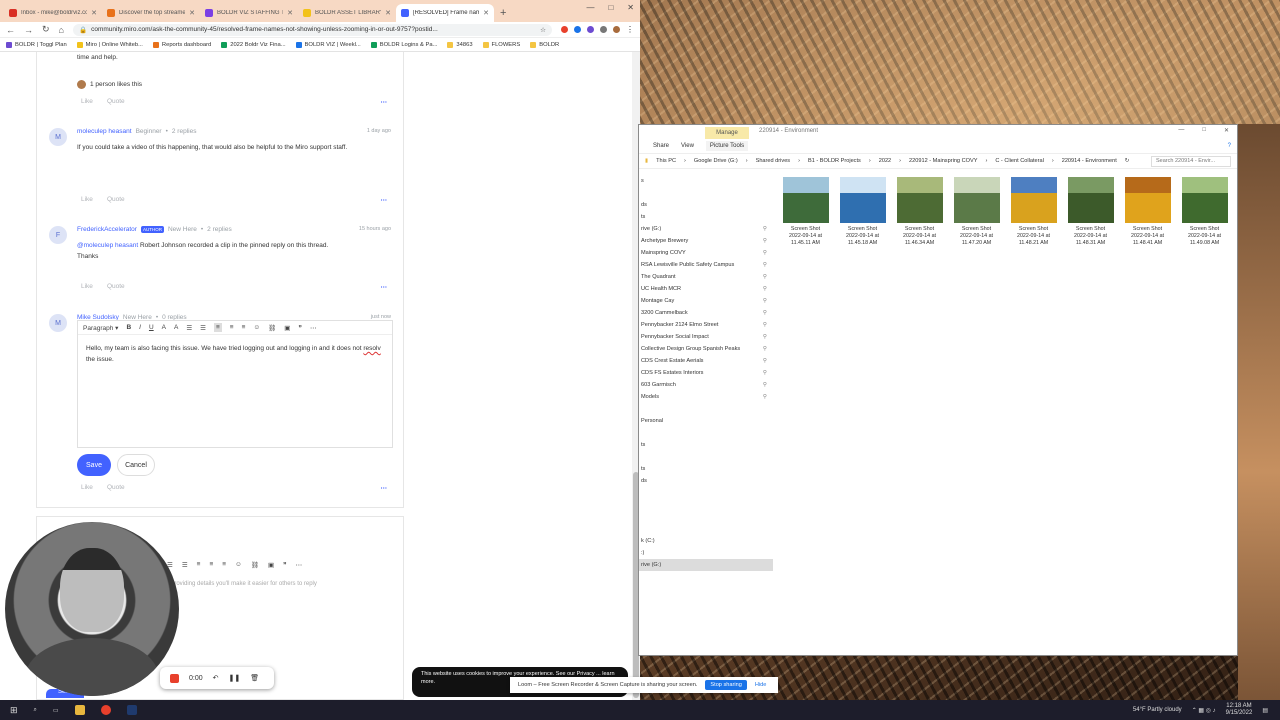  What do you see at coordinates (706, 253) in the screenshot?
I see `nav-item: Mainspring COVY ⚲` at bounding box center [706, 253].